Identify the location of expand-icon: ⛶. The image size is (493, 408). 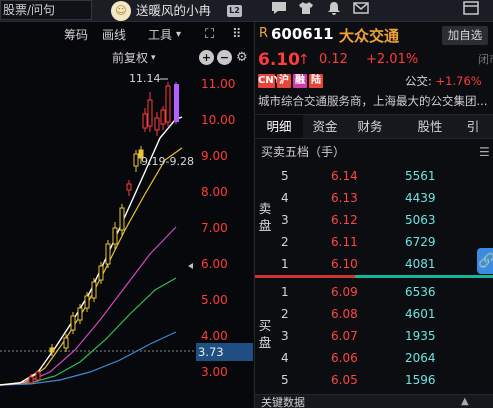
(209, 35).